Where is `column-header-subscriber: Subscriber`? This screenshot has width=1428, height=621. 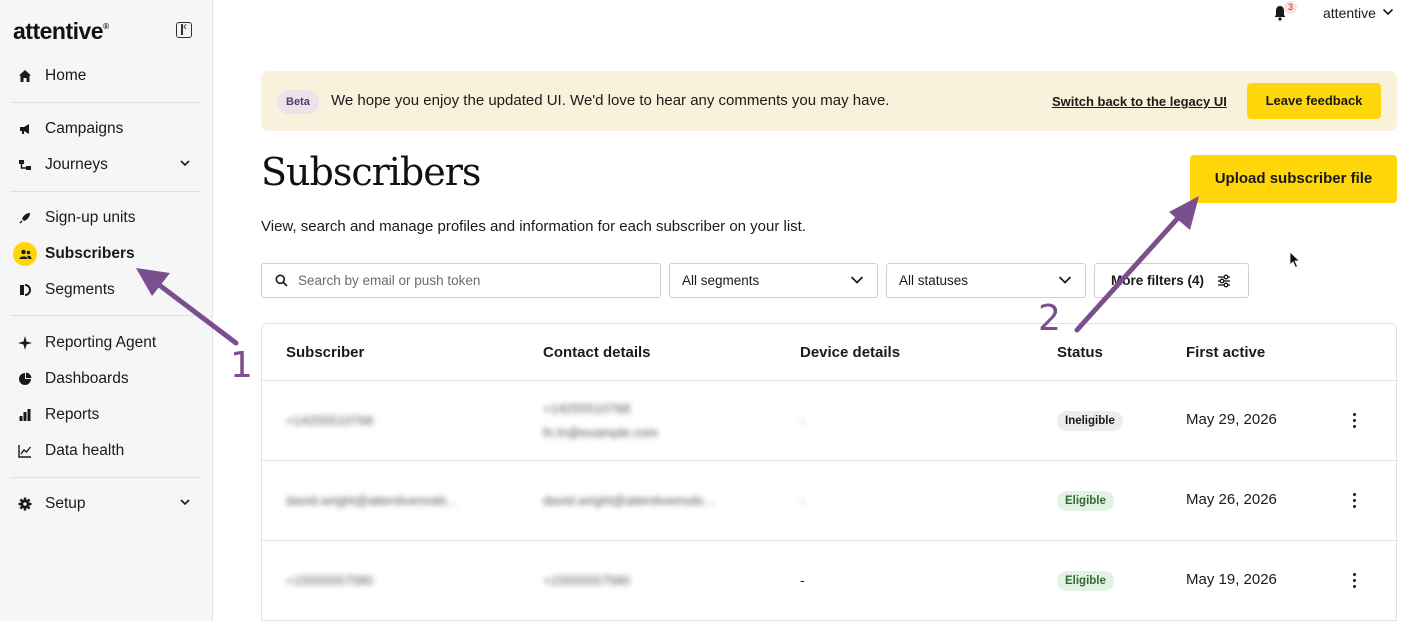
column-header-subscriber: Subscriber is located at coordinates (325, 352).